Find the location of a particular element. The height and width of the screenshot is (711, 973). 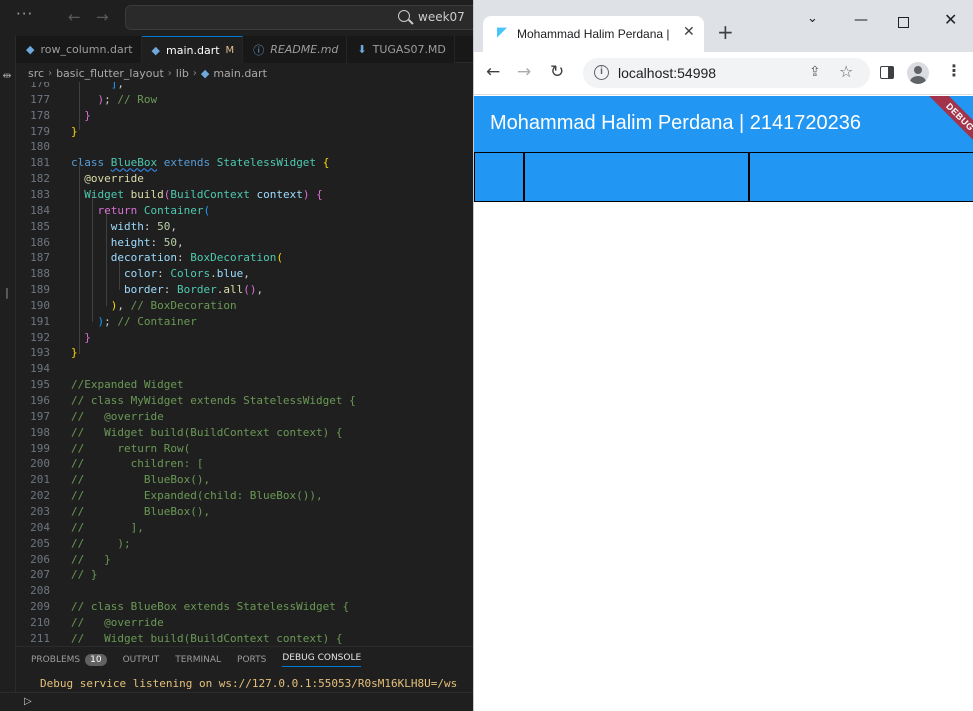

panel-tab-output: OUTPUT is located at coordinates (141, 660).